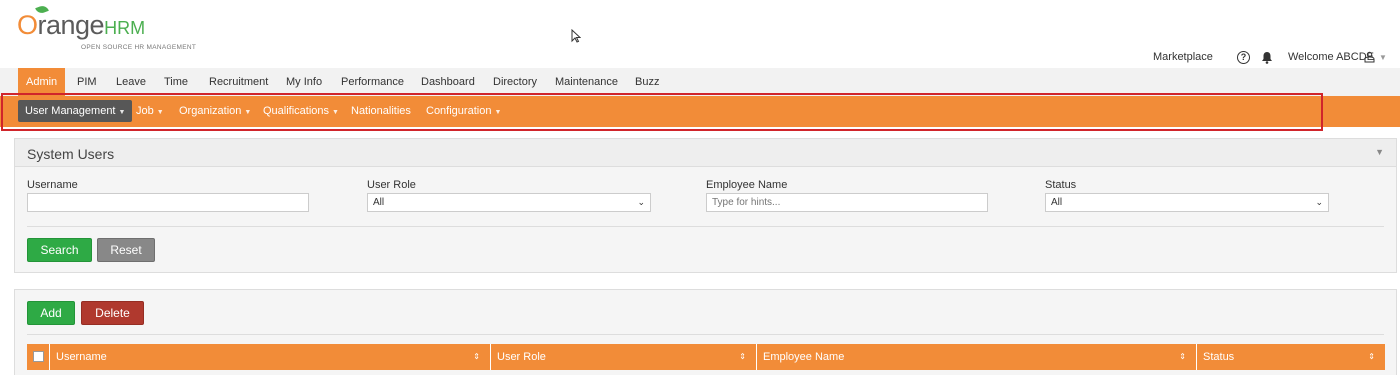 The width and height of the screenshot is (1400, 375). What do you see at coordinates (1183, 57) in the screenshot?
I see `marketplace-link: Marketplace` at bounding box center [1183, 57].